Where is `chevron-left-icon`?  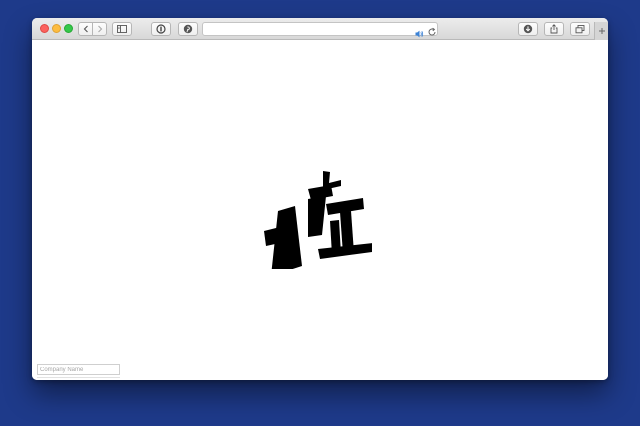 chevron-left-icon is located at coordinates (85, 29).